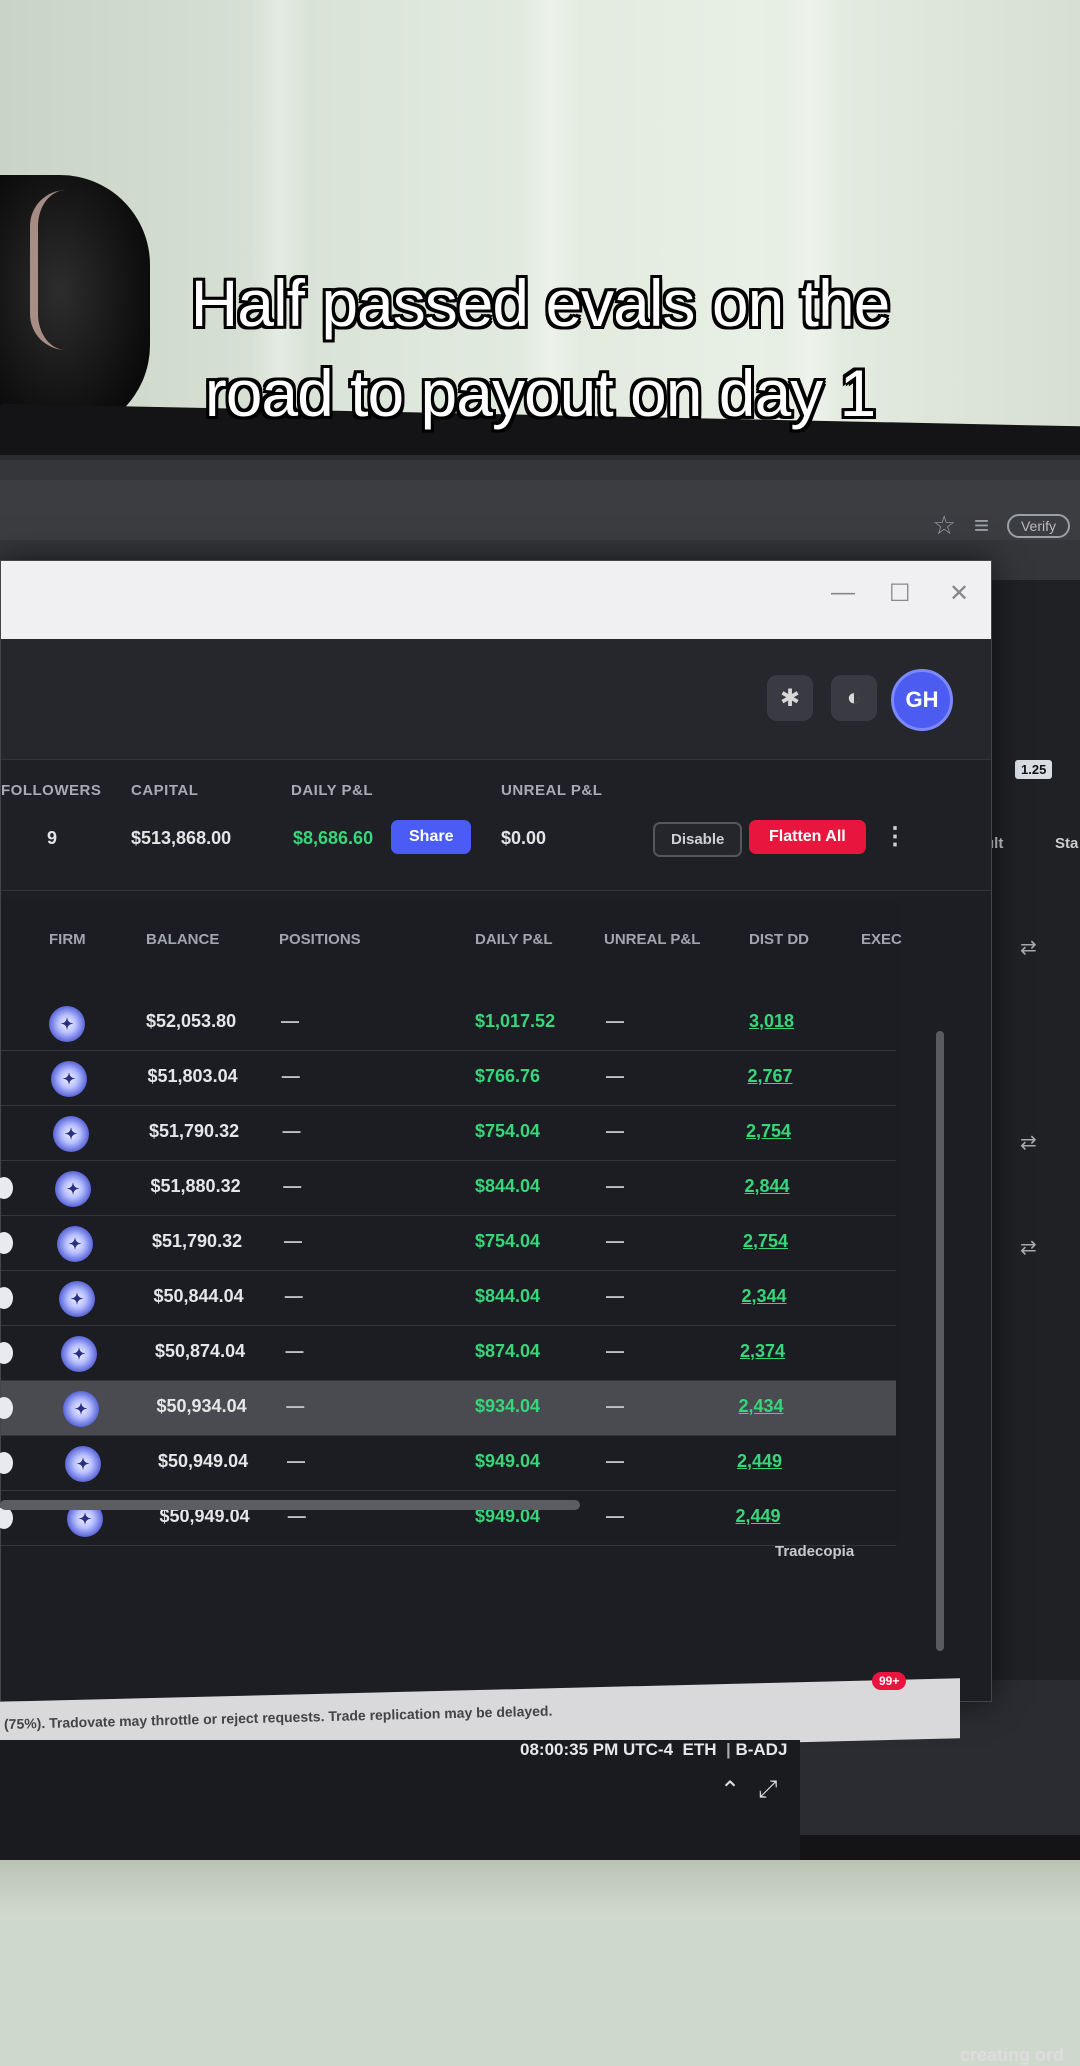 This screenshot has width=1080, height=2066. I want to click on th-unreal-pnl: UNREAL P&L, so click(652, 939).